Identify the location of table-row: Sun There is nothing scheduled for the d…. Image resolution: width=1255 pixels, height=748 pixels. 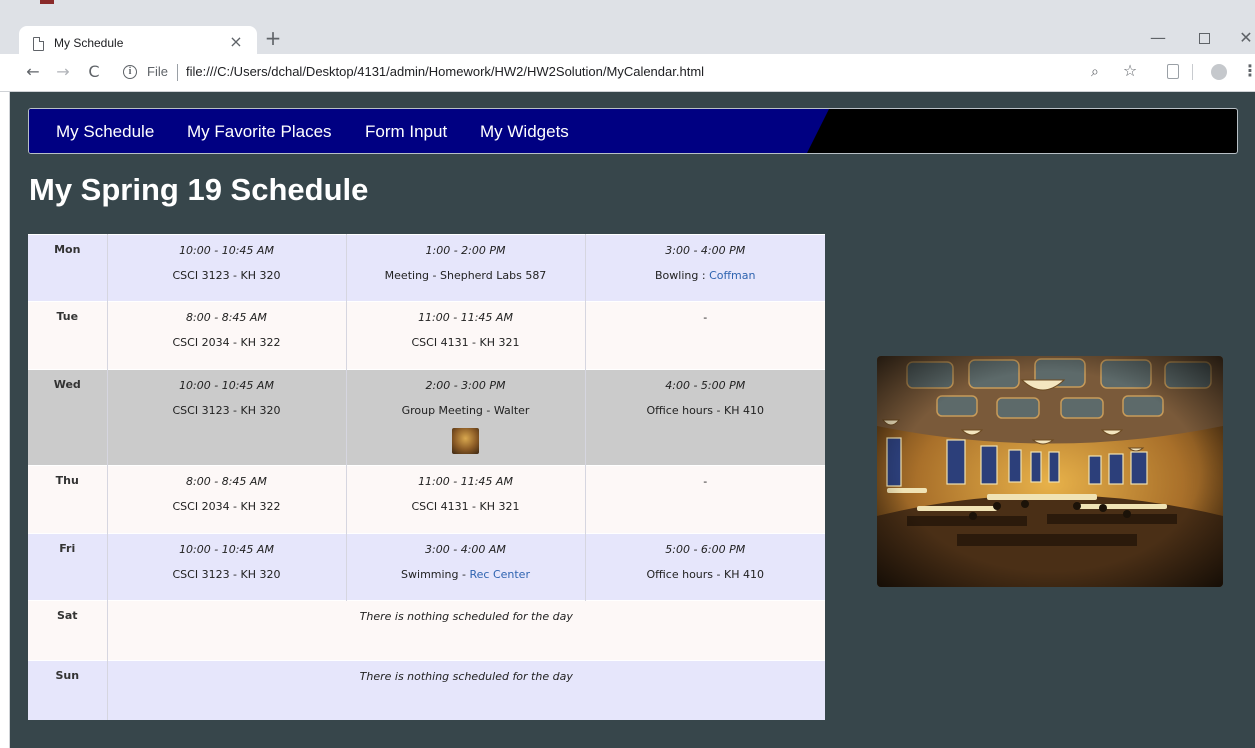
(426, 690).